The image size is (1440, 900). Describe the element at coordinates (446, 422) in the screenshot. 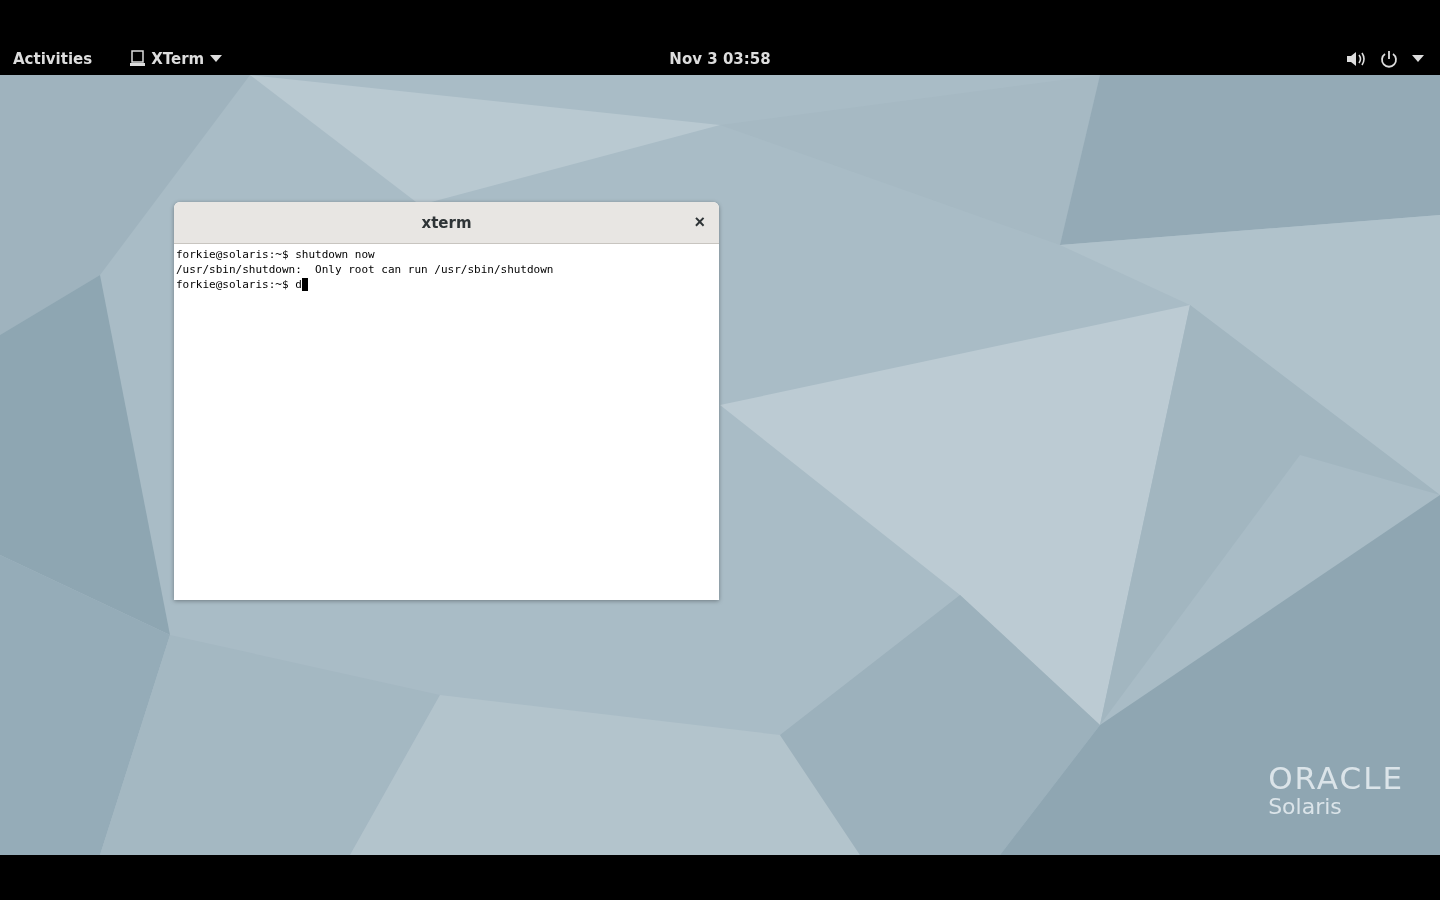

I see `terminal-area: forkie@solaris:~$ shutdown now /usr/sbin/shutdown: Only root can run /usr/sbin/shutdown forkie@solaris:~$ d` at that location.